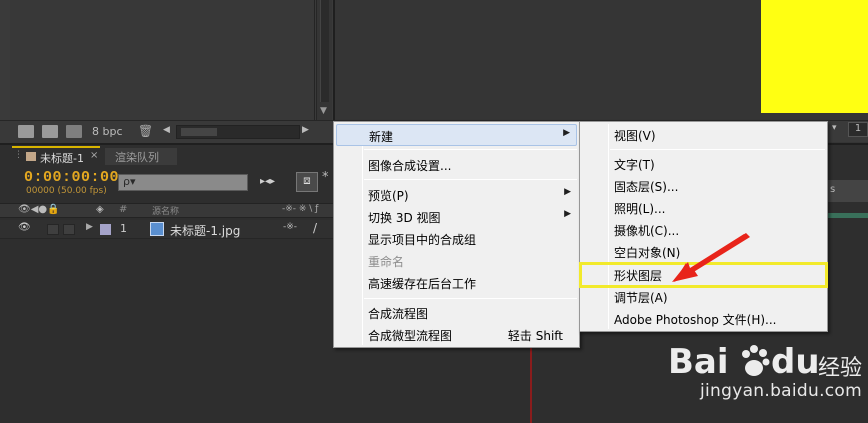  What do you see at coordinates (381, 137) in the screenshot?
I see `menu-item-label: 新建` at bounding box center [381, 137].